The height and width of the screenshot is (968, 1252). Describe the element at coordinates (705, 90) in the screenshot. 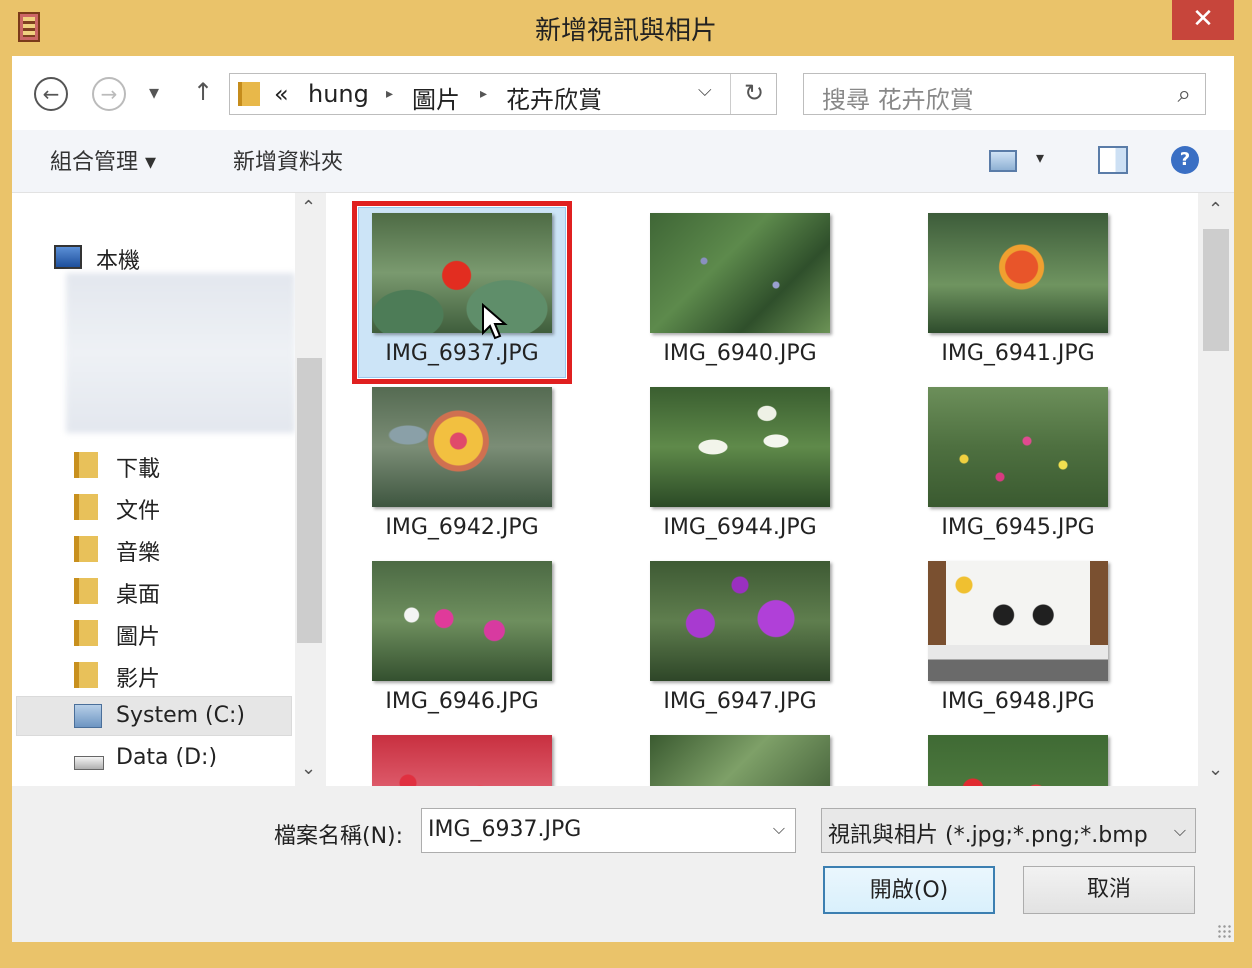

I see `address-dropdown-icon: ⌵` at that location.